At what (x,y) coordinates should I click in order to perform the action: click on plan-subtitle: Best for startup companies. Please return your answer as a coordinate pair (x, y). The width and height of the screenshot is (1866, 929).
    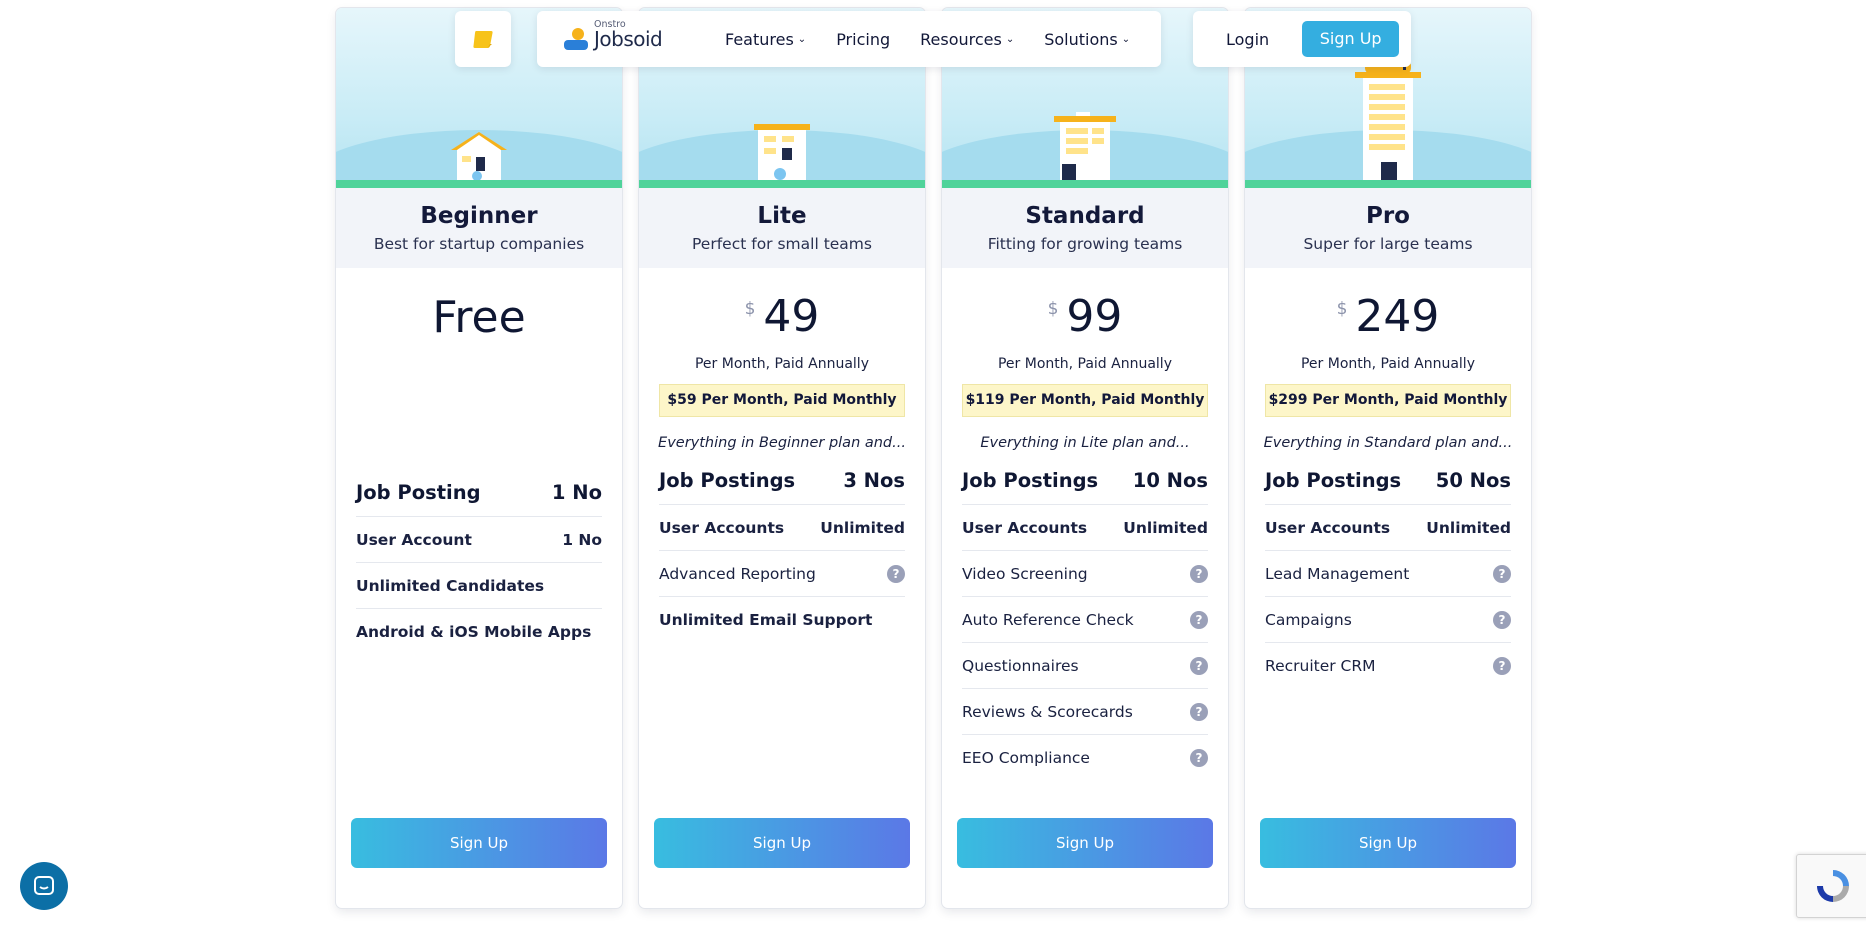
    Looking at the image, I should click on (479, 244).